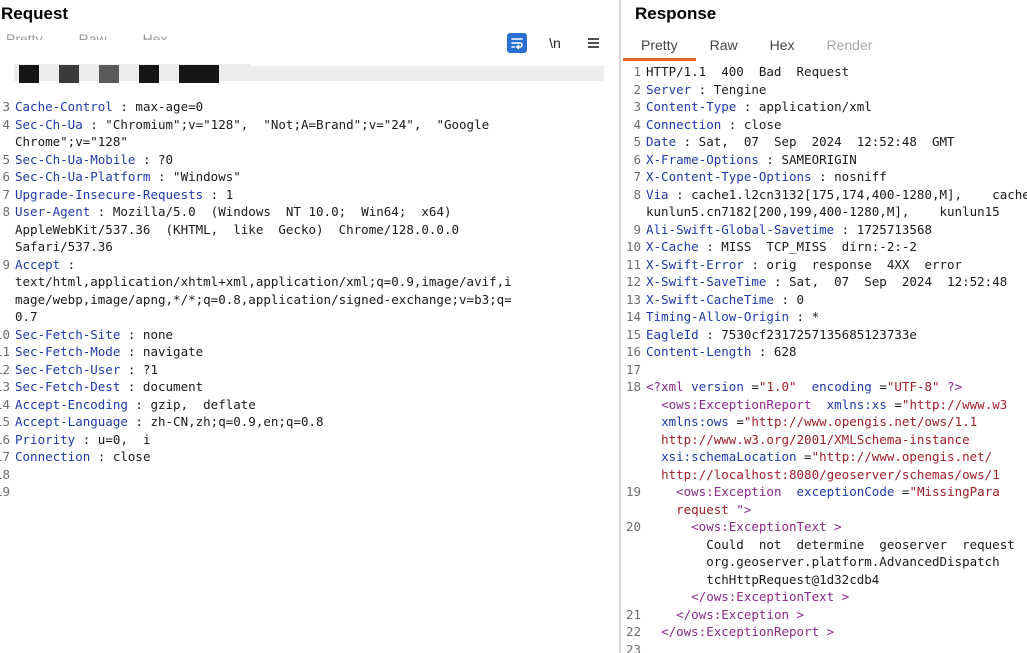 The height and width of the screenshot is (653, 1027). What do you see at coordinates (631, 510) in the screenshot?
I see `line-number` at bounding box center [631, 510].